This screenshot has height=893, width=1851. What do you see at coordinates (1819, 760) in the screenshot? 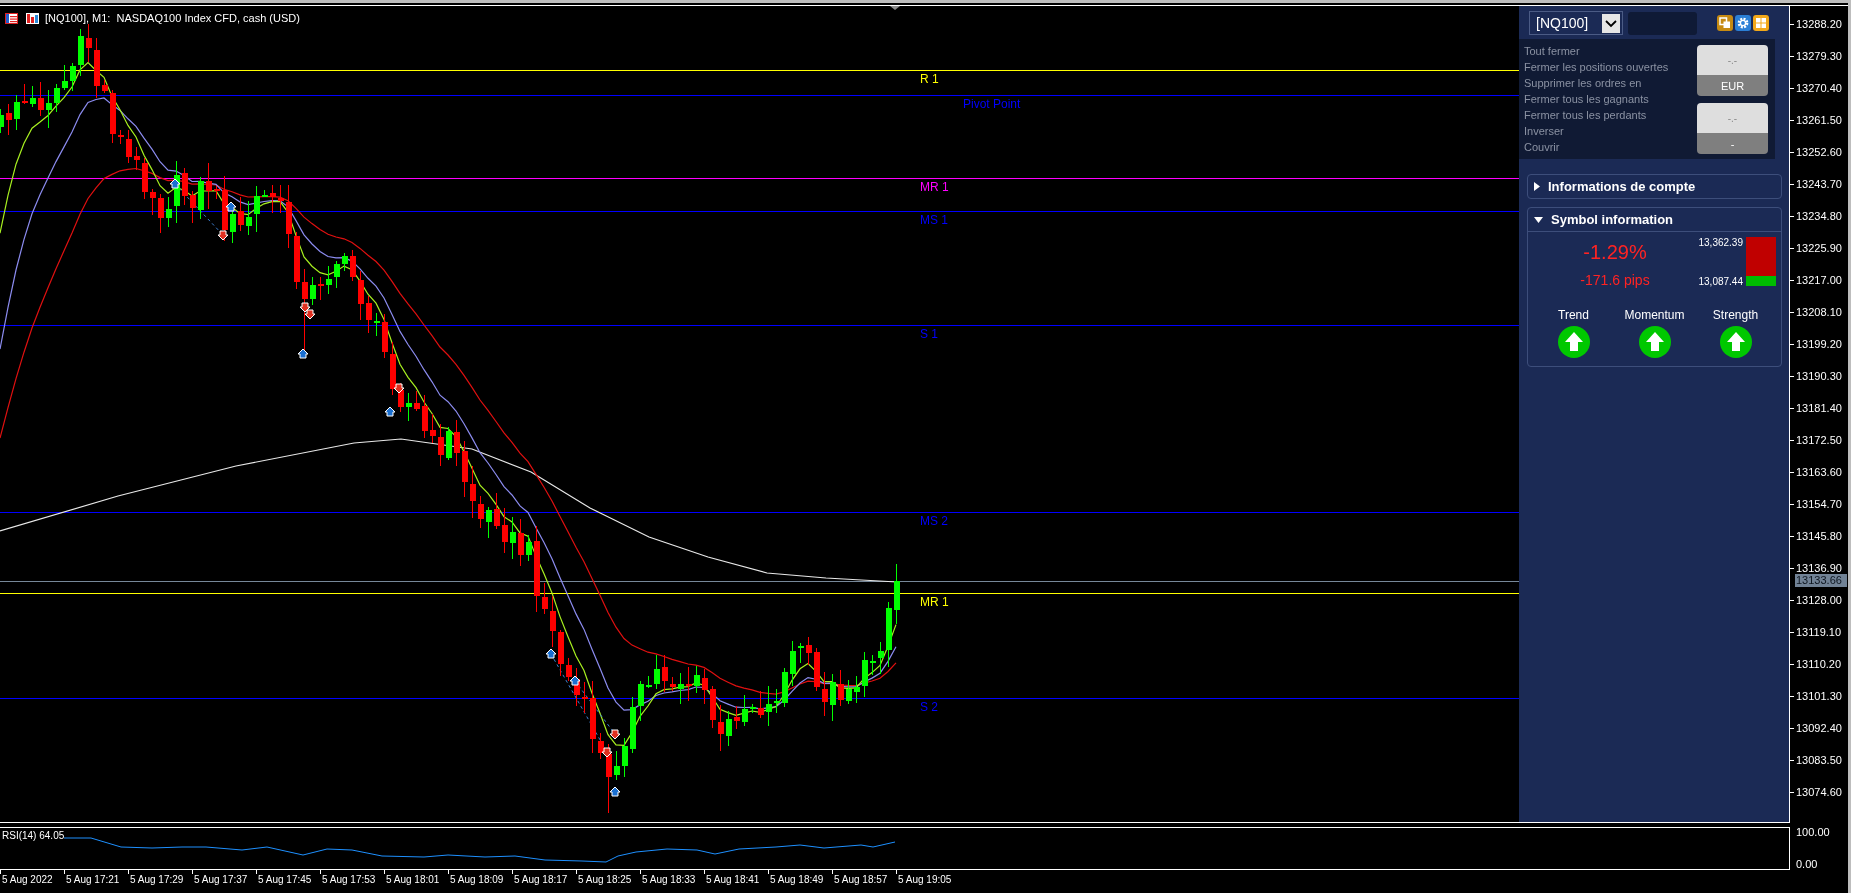
I see `price-tick-label: 13083.50` at bounding box center [1819, 760].